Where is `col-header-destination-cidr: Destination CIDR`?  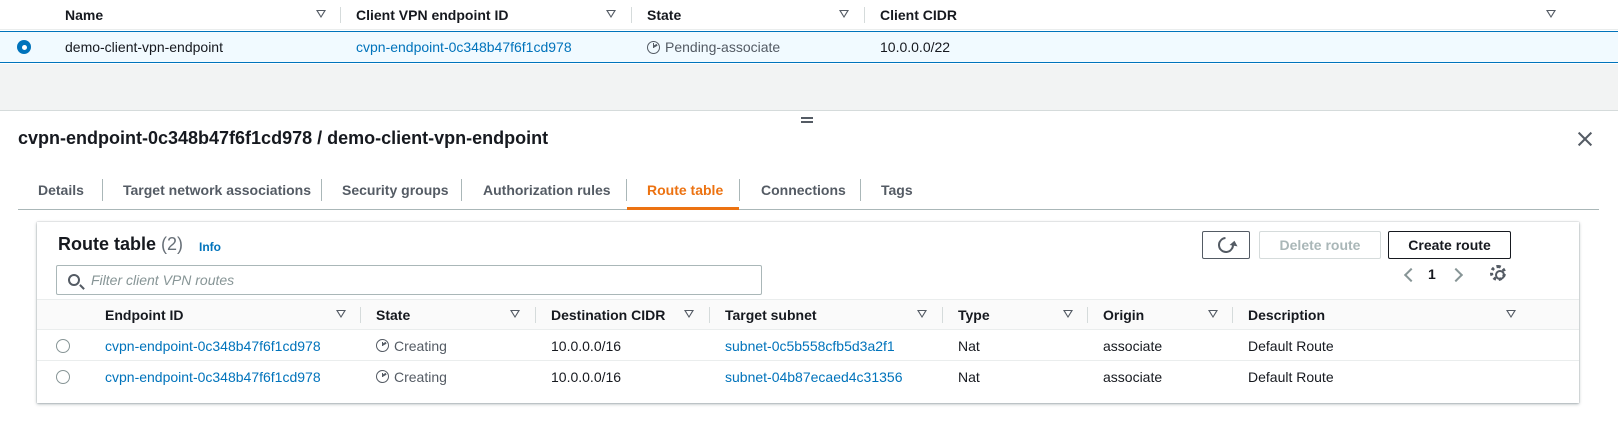 col-header-destination-cidr: Destination CIDR is located at coordinates (608, 315).